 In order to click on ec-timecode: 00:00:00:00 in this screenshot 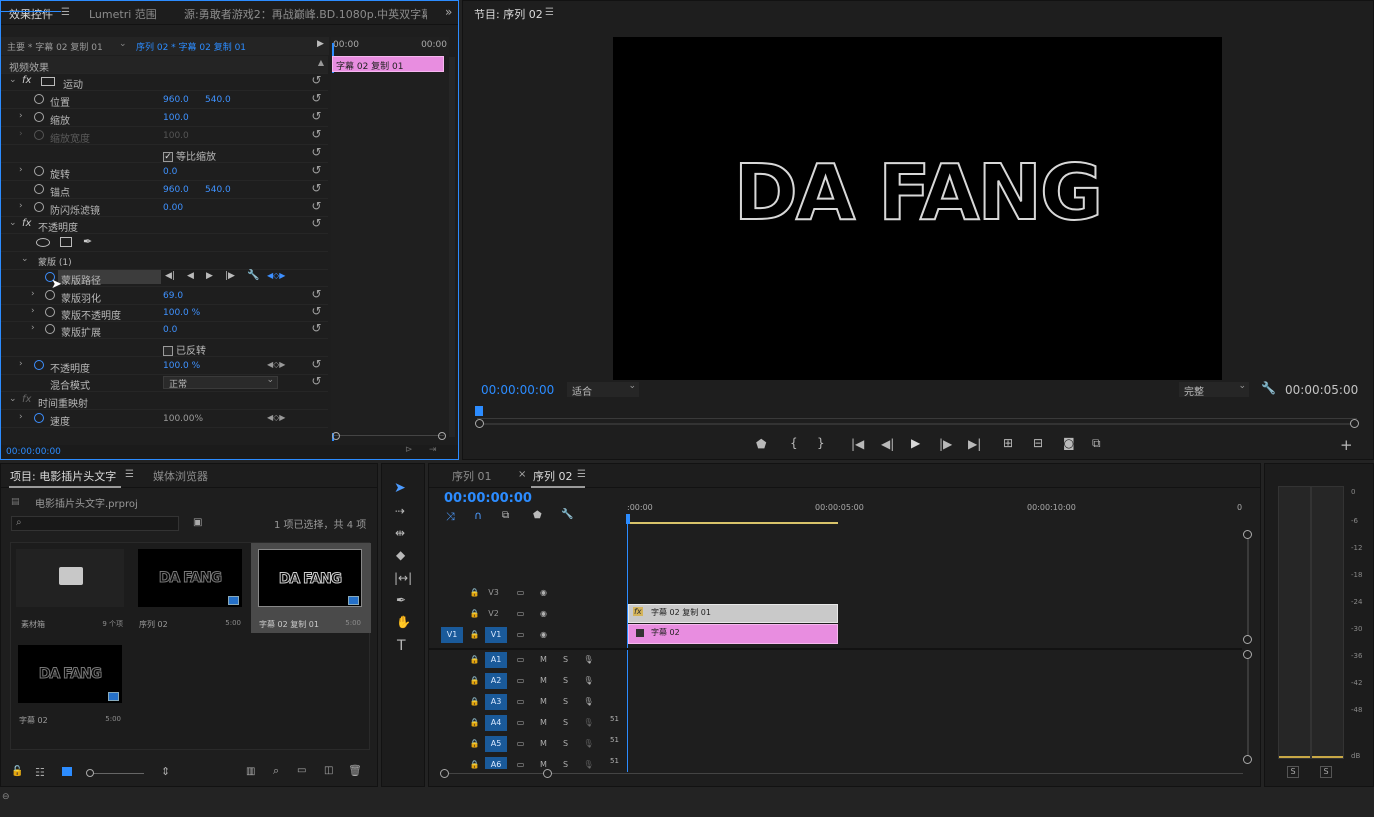, I will do `click(33, 452)`.